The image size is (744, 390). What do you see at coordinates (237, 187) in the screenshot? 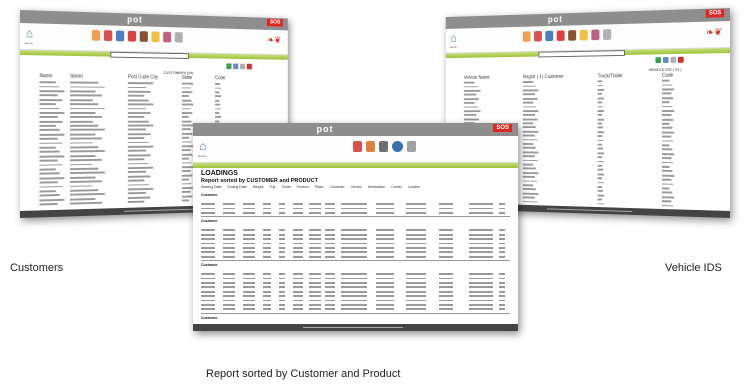
I see `col-header: Ending Date` at bounding box center [237, 187].